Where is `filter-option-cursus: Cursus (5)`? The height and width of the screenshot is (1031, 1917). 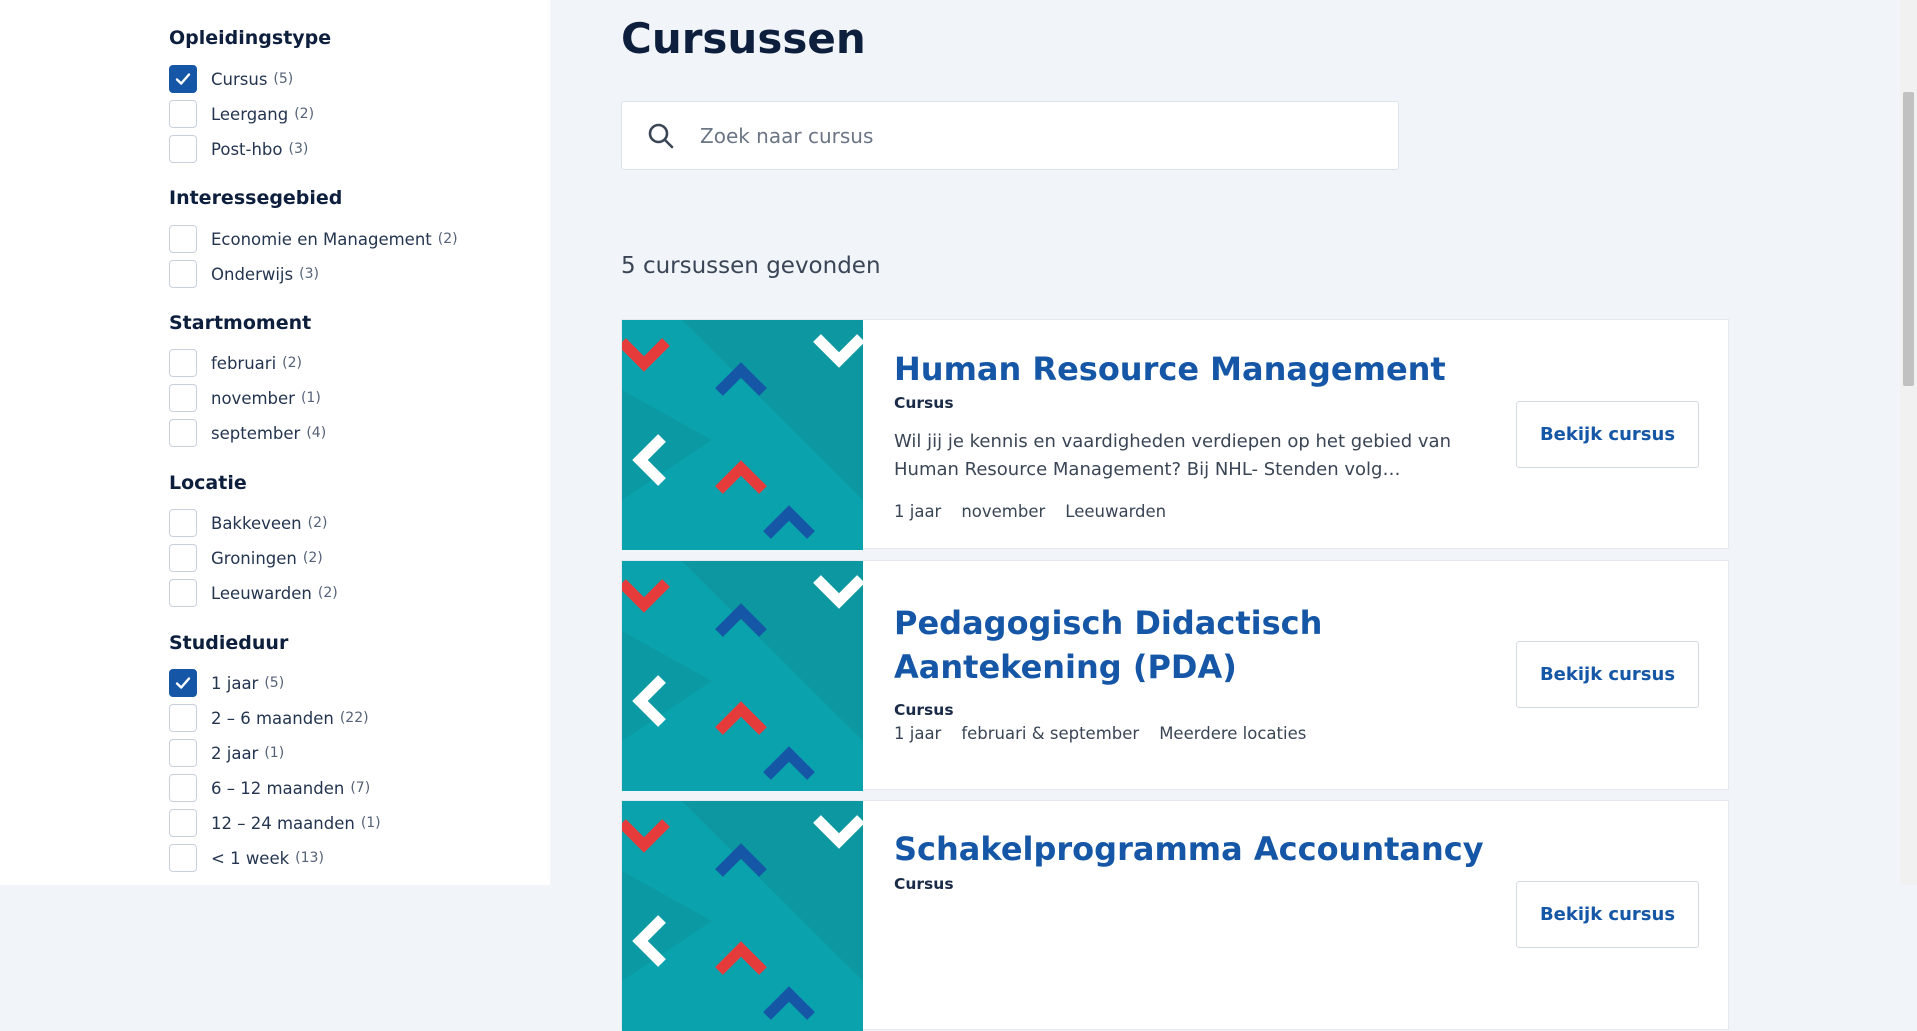 filter-option-cursus: Cursus (5) is located at coordinates (231, 79).